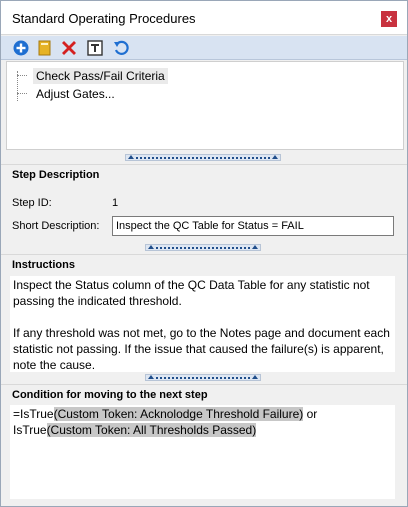  I want to click on condition-function: IsTrue, so click(30, 430).